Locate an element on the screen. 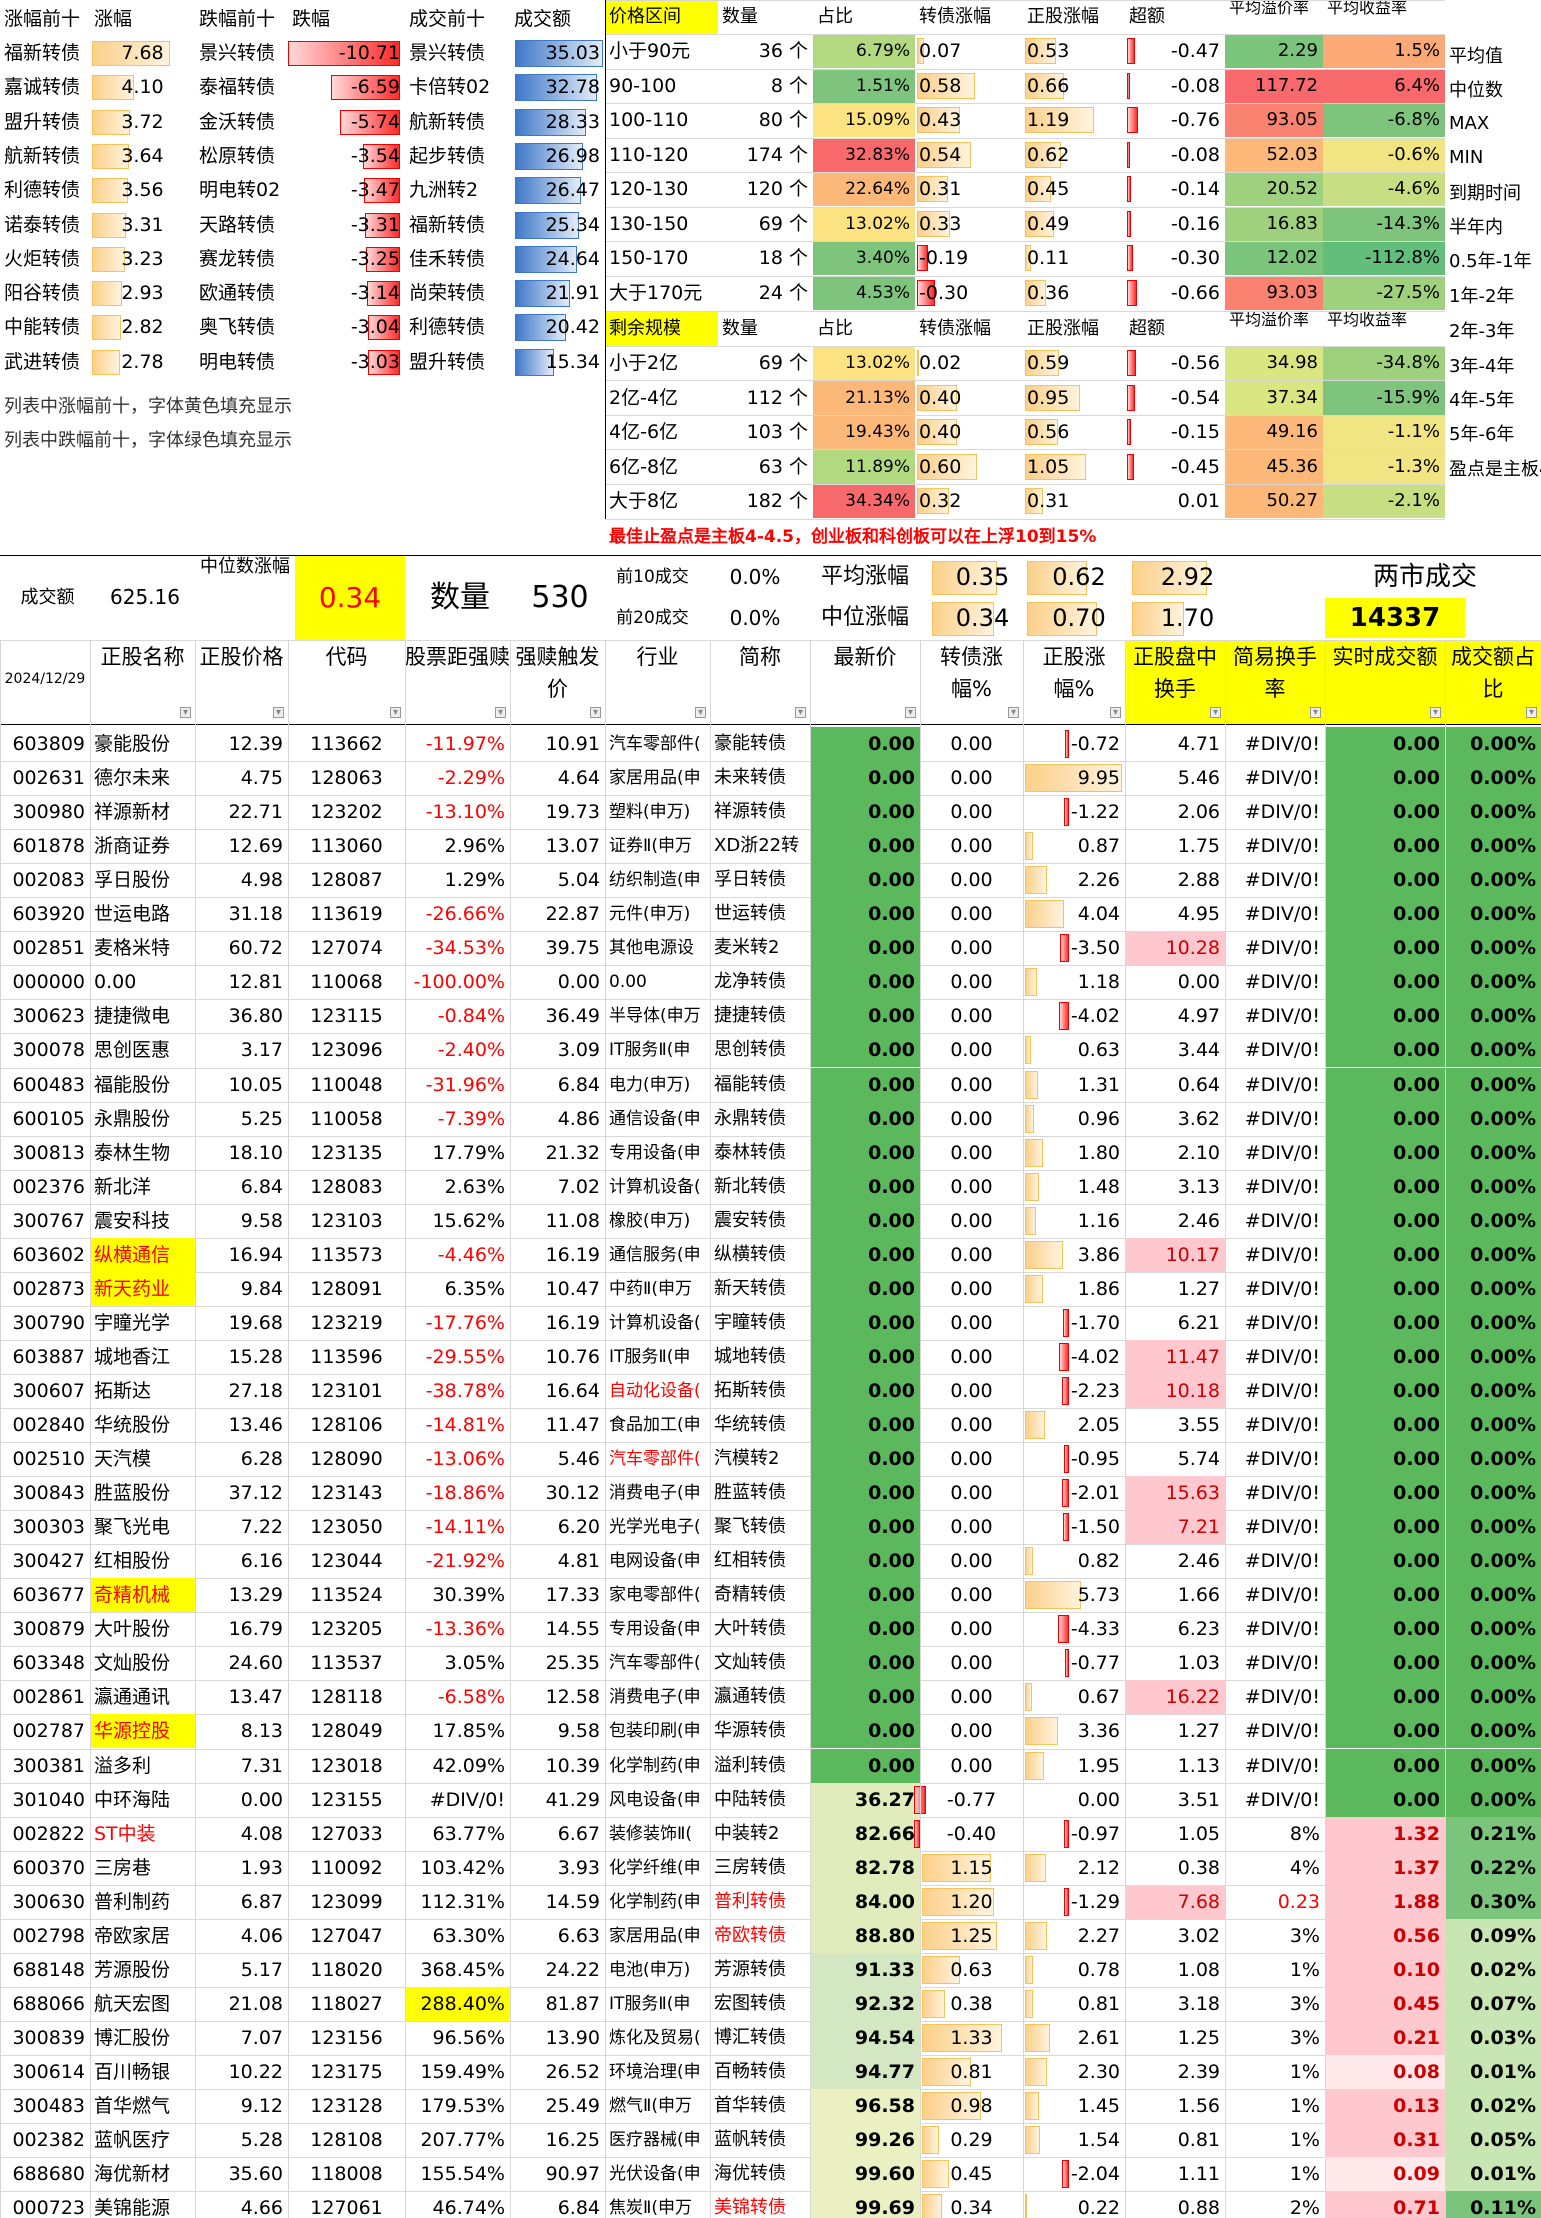 The width and height of the screenshot is (1541, 2218). redemption-distance: -29.55% is located at coordinates (465, 1356).